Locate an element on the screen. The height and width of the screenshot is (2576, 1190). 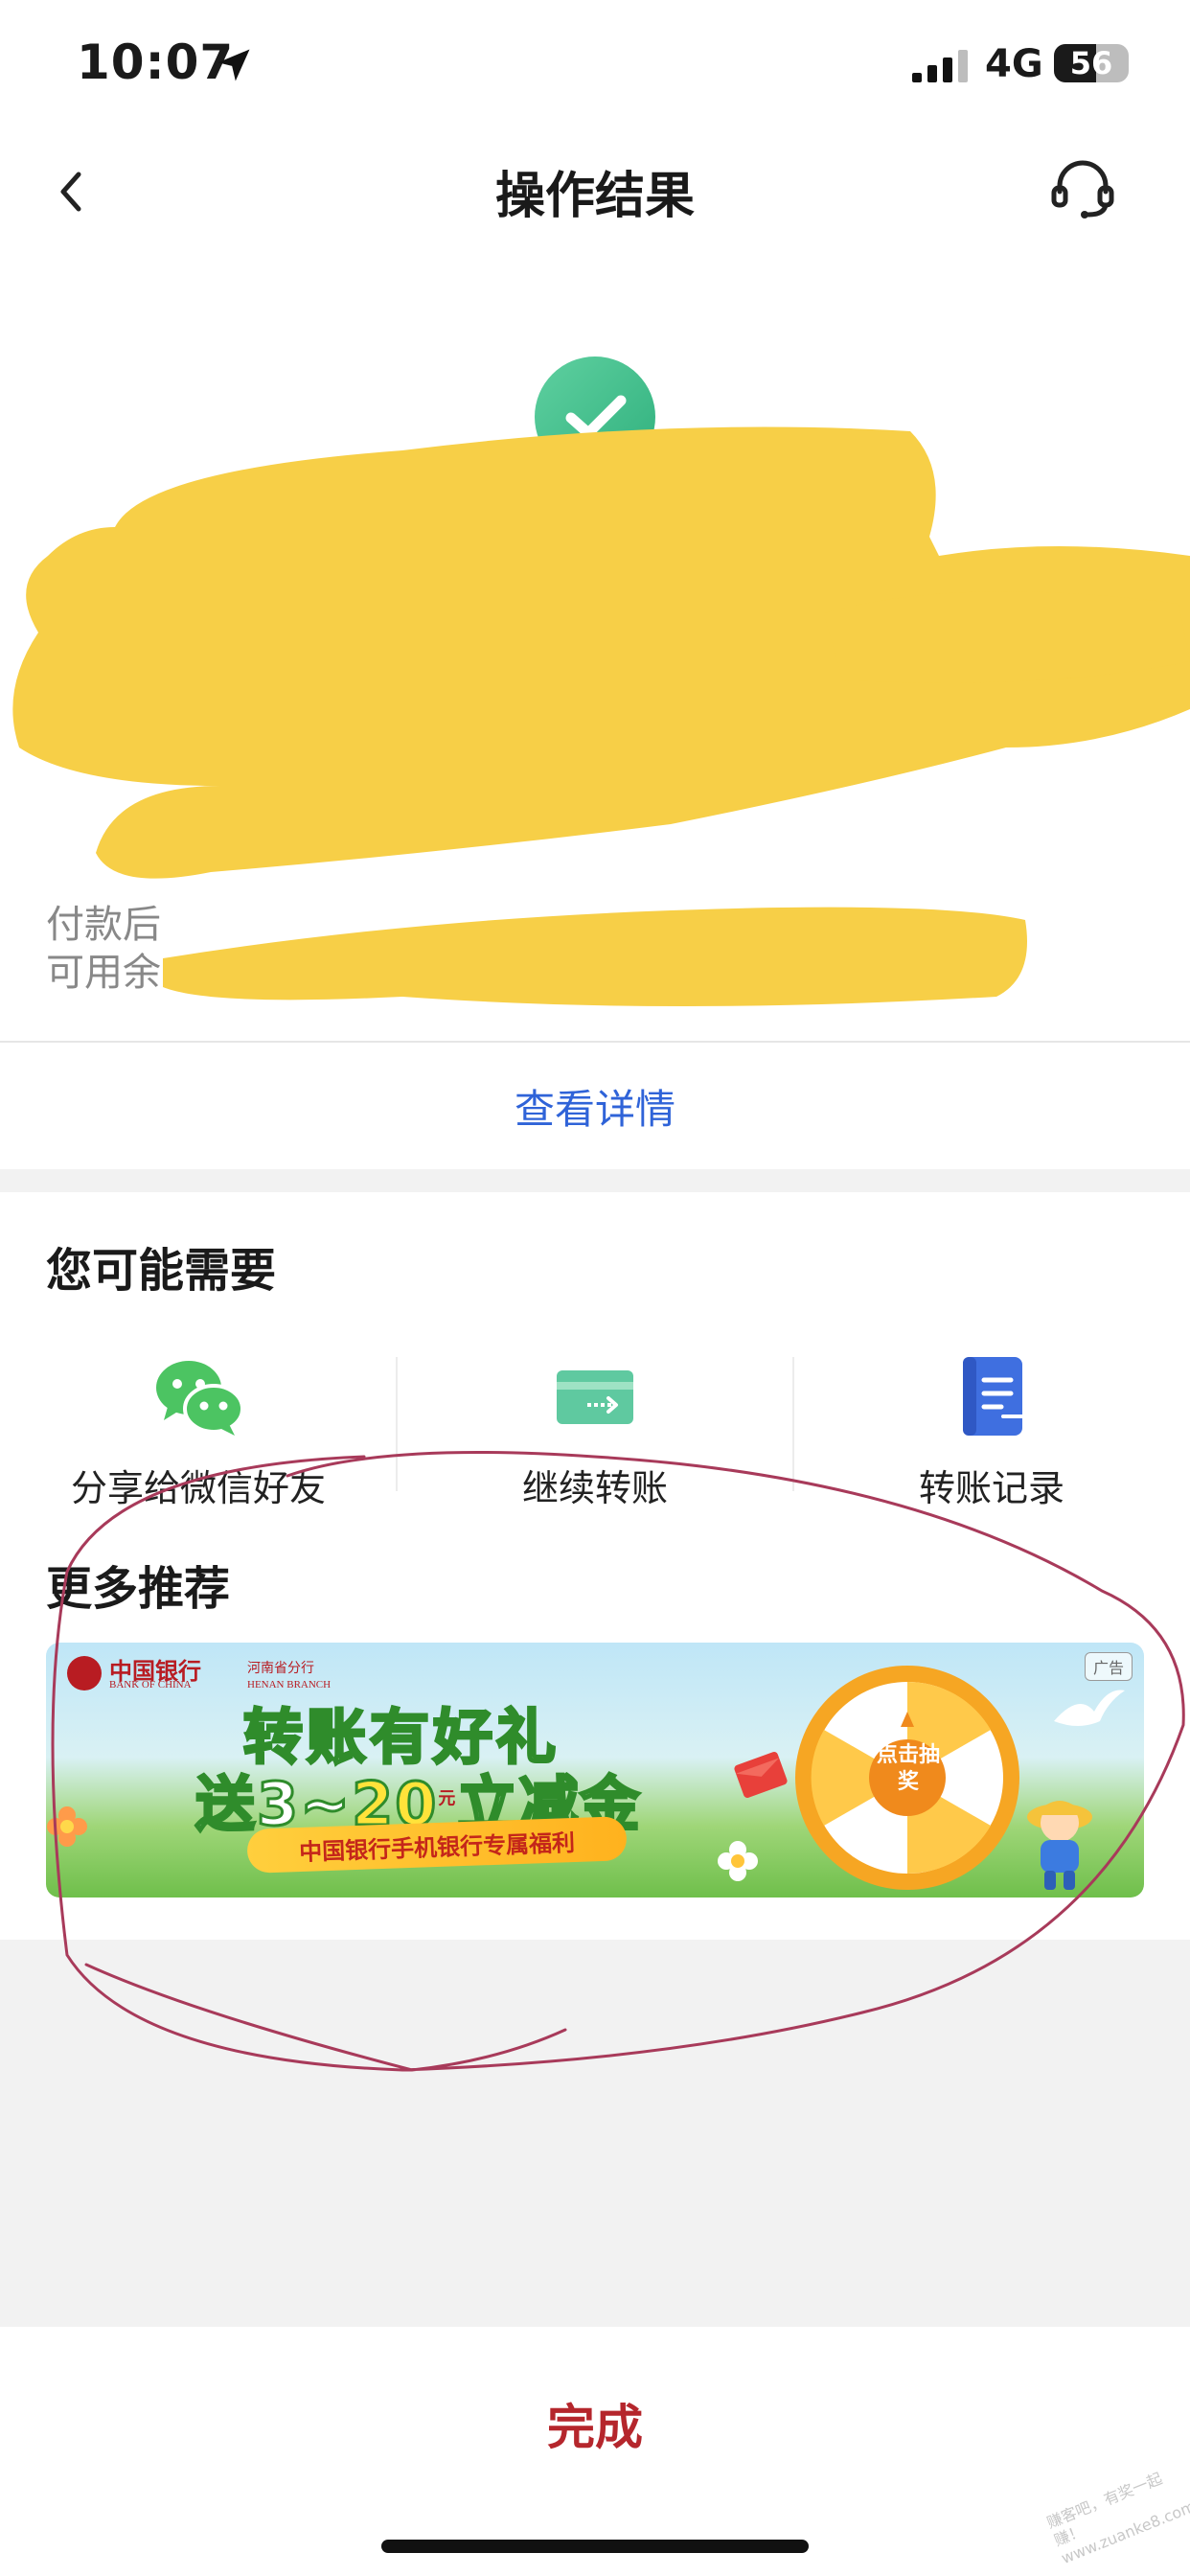
detail-bar: 查看详情 is located at coordinates (595, 1106).